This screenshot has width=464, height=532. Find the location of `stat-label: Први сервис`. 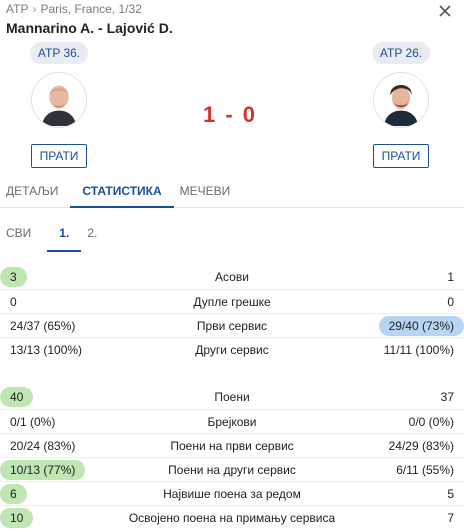

stat-label: Први сервис is located at coordinates (232, 325).